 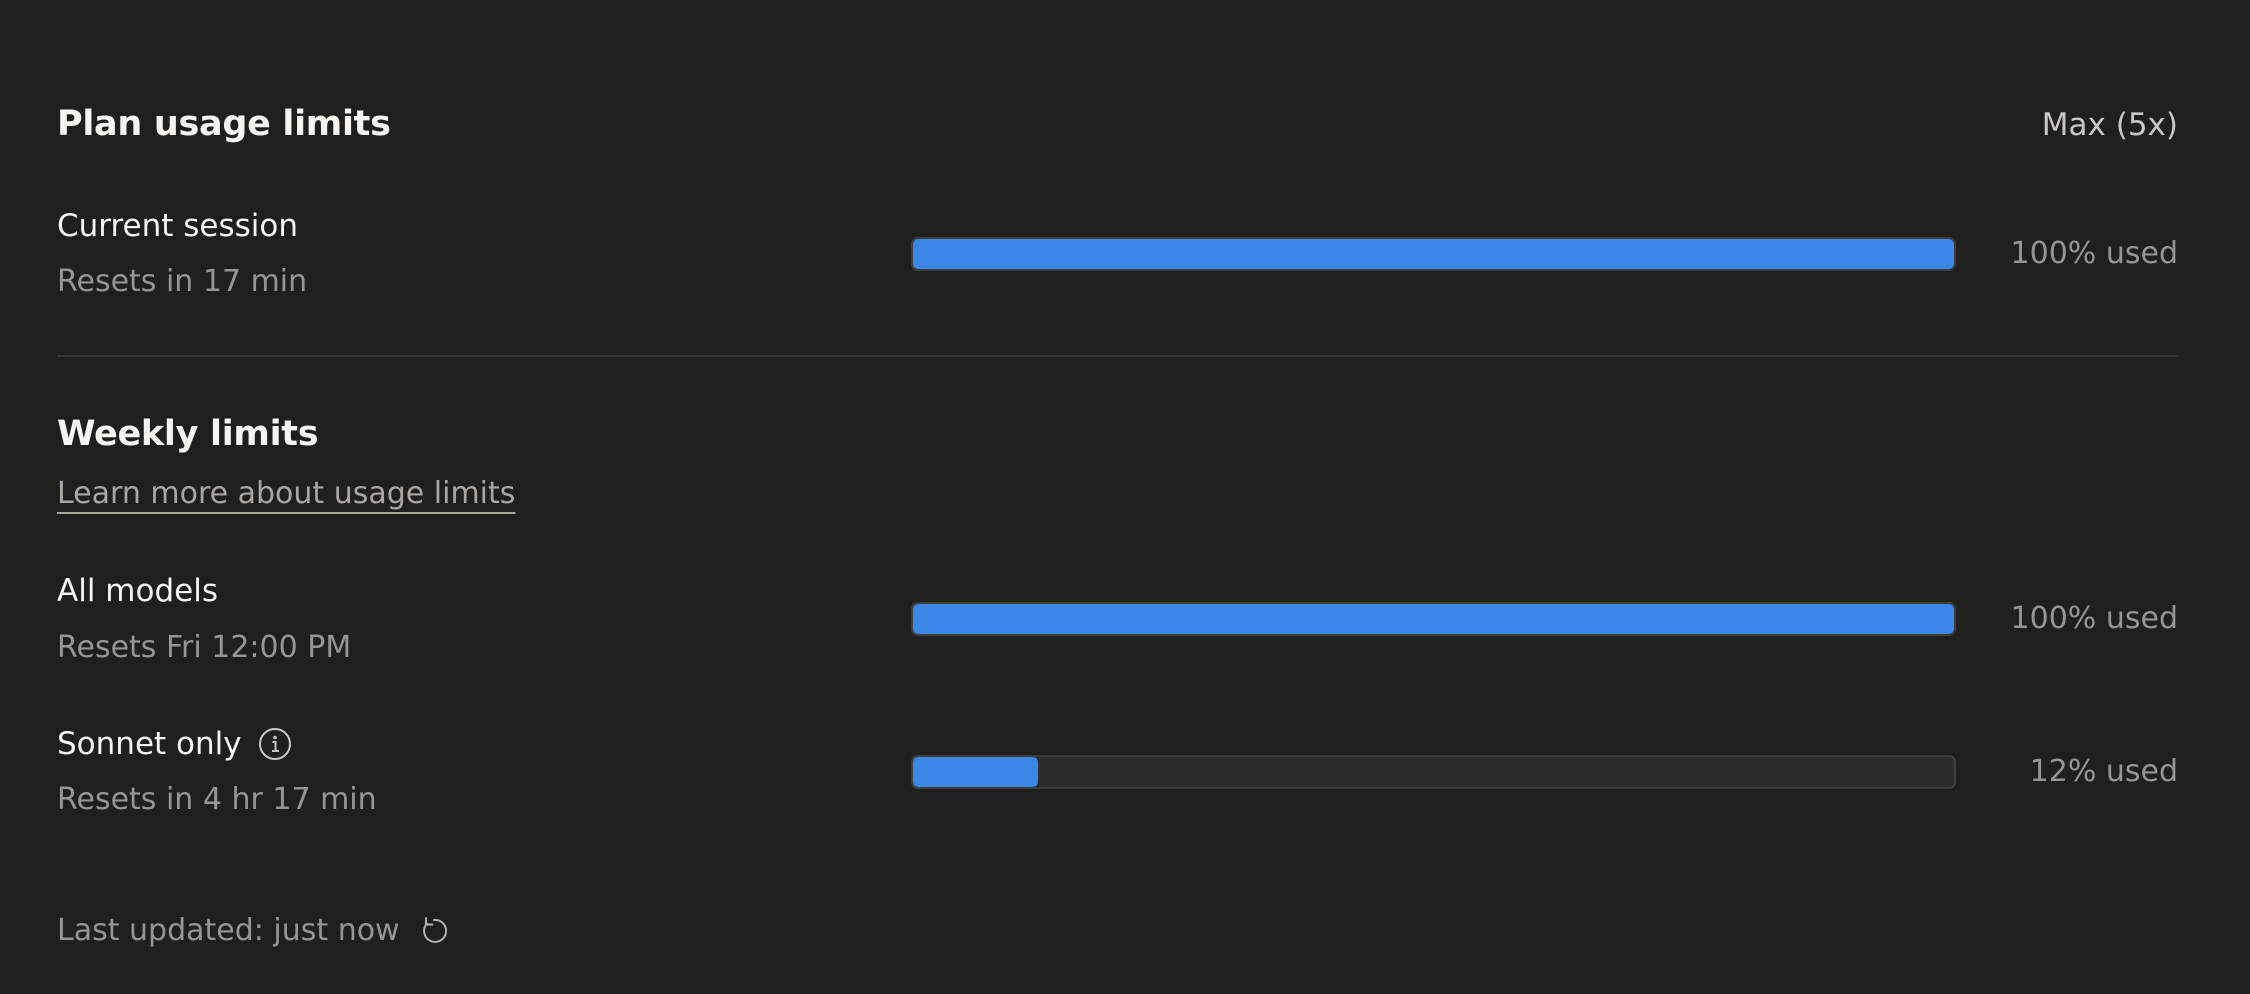 I want to click on current-session-progress-fill, so click(x=1433, y=254).